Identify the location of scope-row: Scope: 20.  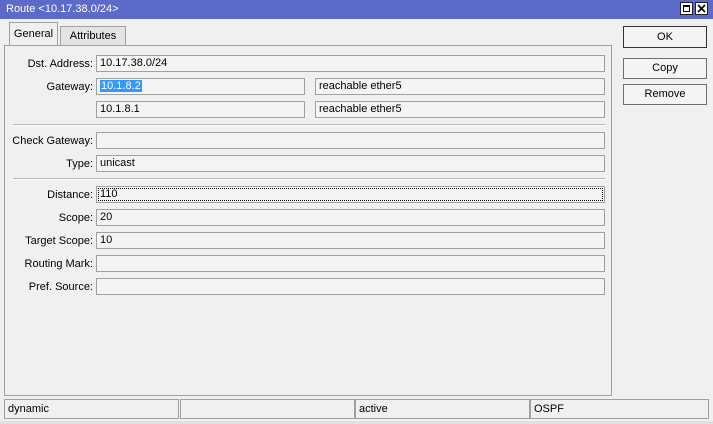
(309, 218).